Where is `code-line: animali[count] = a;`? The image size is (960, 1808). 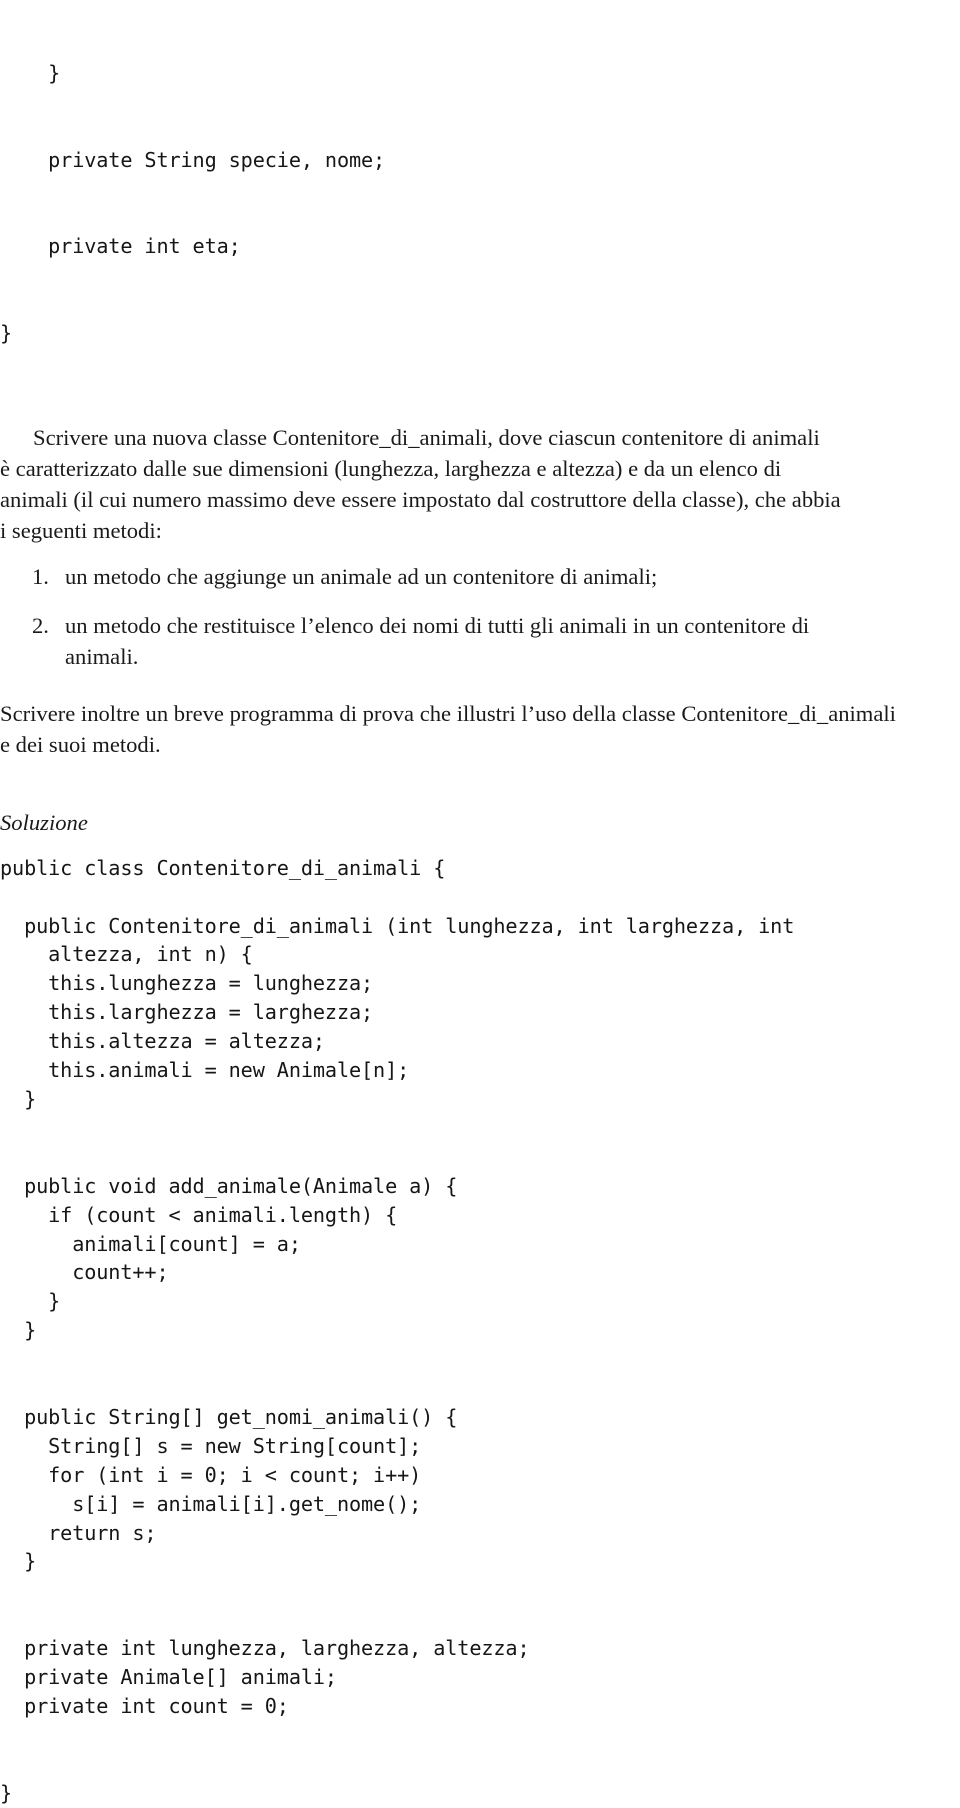
code-line: animali[count] = a; is located at coordinates (150, 1243).